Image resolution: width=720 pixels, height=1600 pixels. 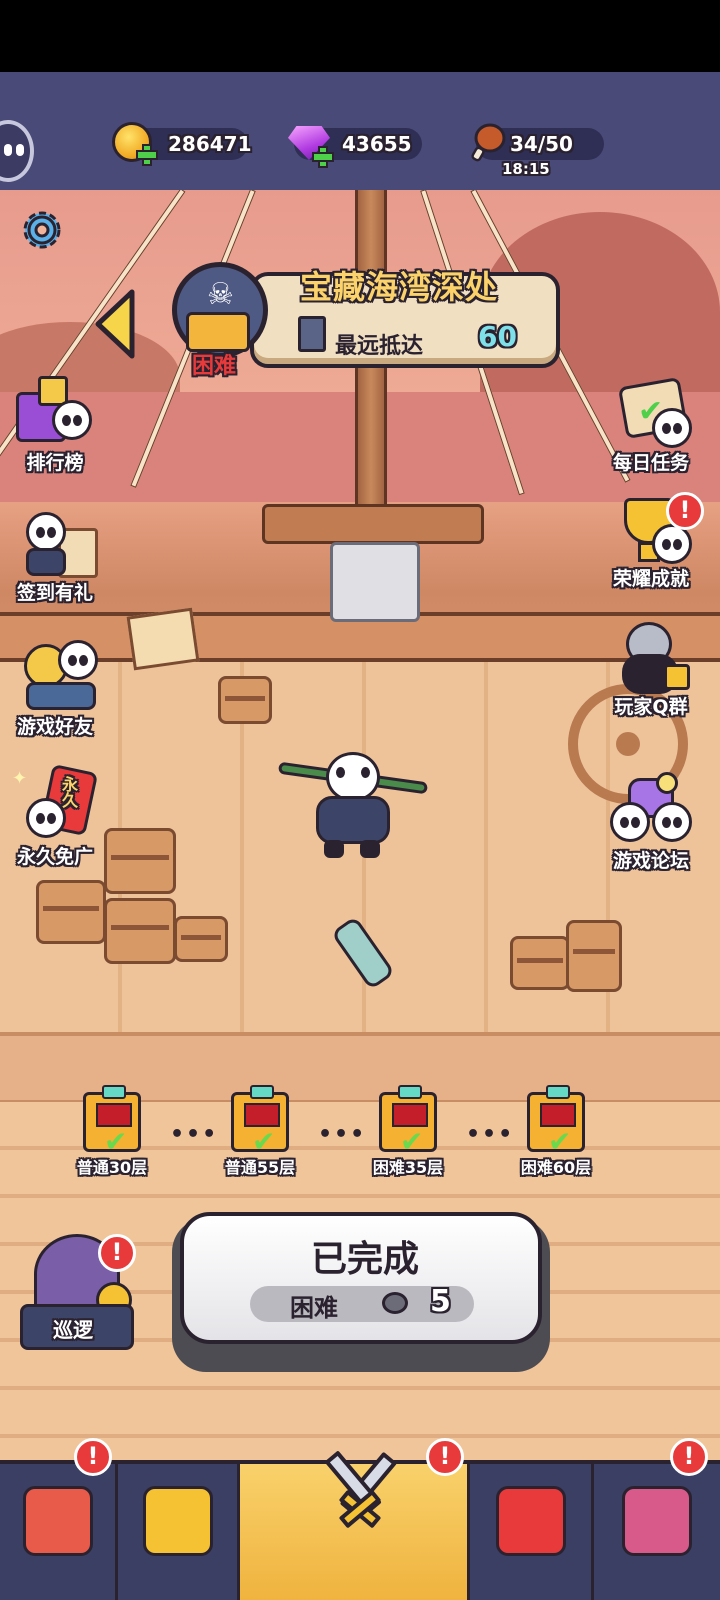 I want to click on stamina-counter: 34/50, so click(x=537, y=142).